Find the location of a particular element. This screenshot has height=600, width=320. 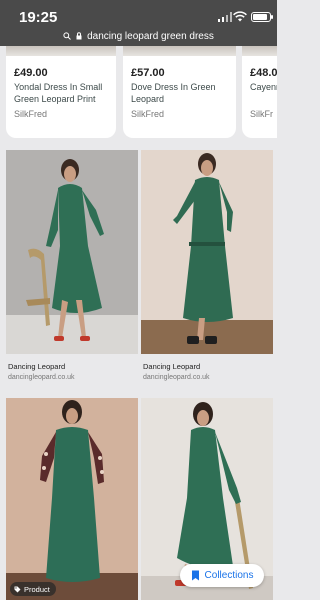

battery-icon is located at coordinates (262, 17).